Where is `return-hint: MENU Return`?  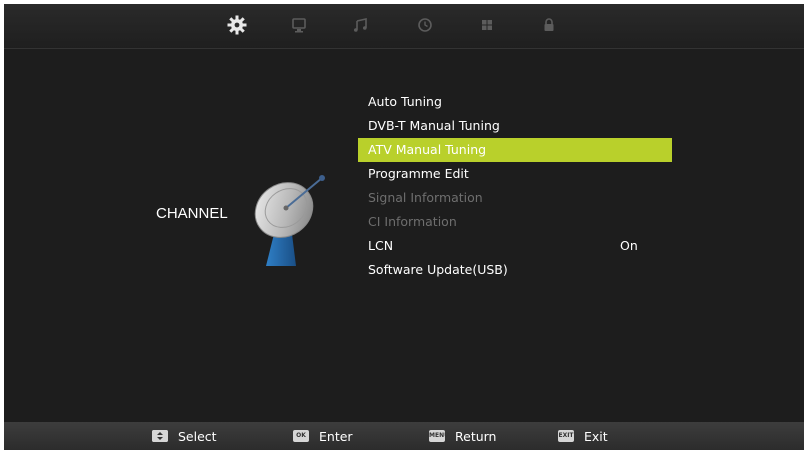 return-hint: MENU Return is located at coordinates (462, 436).